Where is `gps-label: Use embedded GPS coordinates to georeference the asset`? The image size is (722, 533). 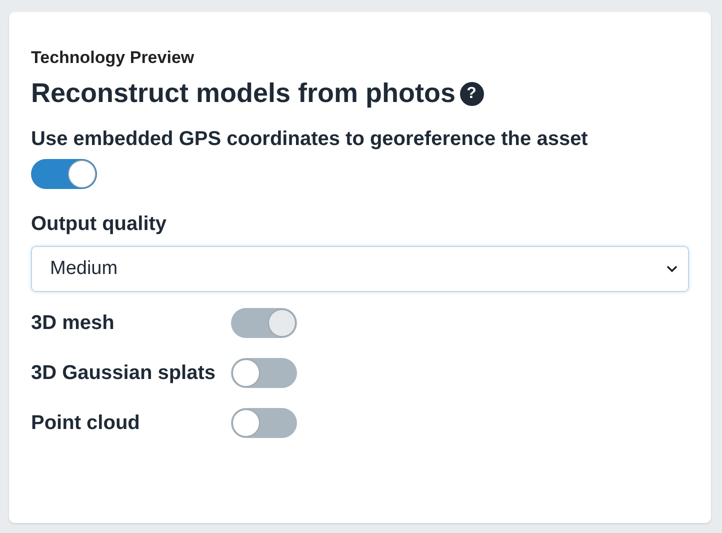
gps-label: Use embedded GPS coordinates to georeference the asset is located at coordinates (310, 139).